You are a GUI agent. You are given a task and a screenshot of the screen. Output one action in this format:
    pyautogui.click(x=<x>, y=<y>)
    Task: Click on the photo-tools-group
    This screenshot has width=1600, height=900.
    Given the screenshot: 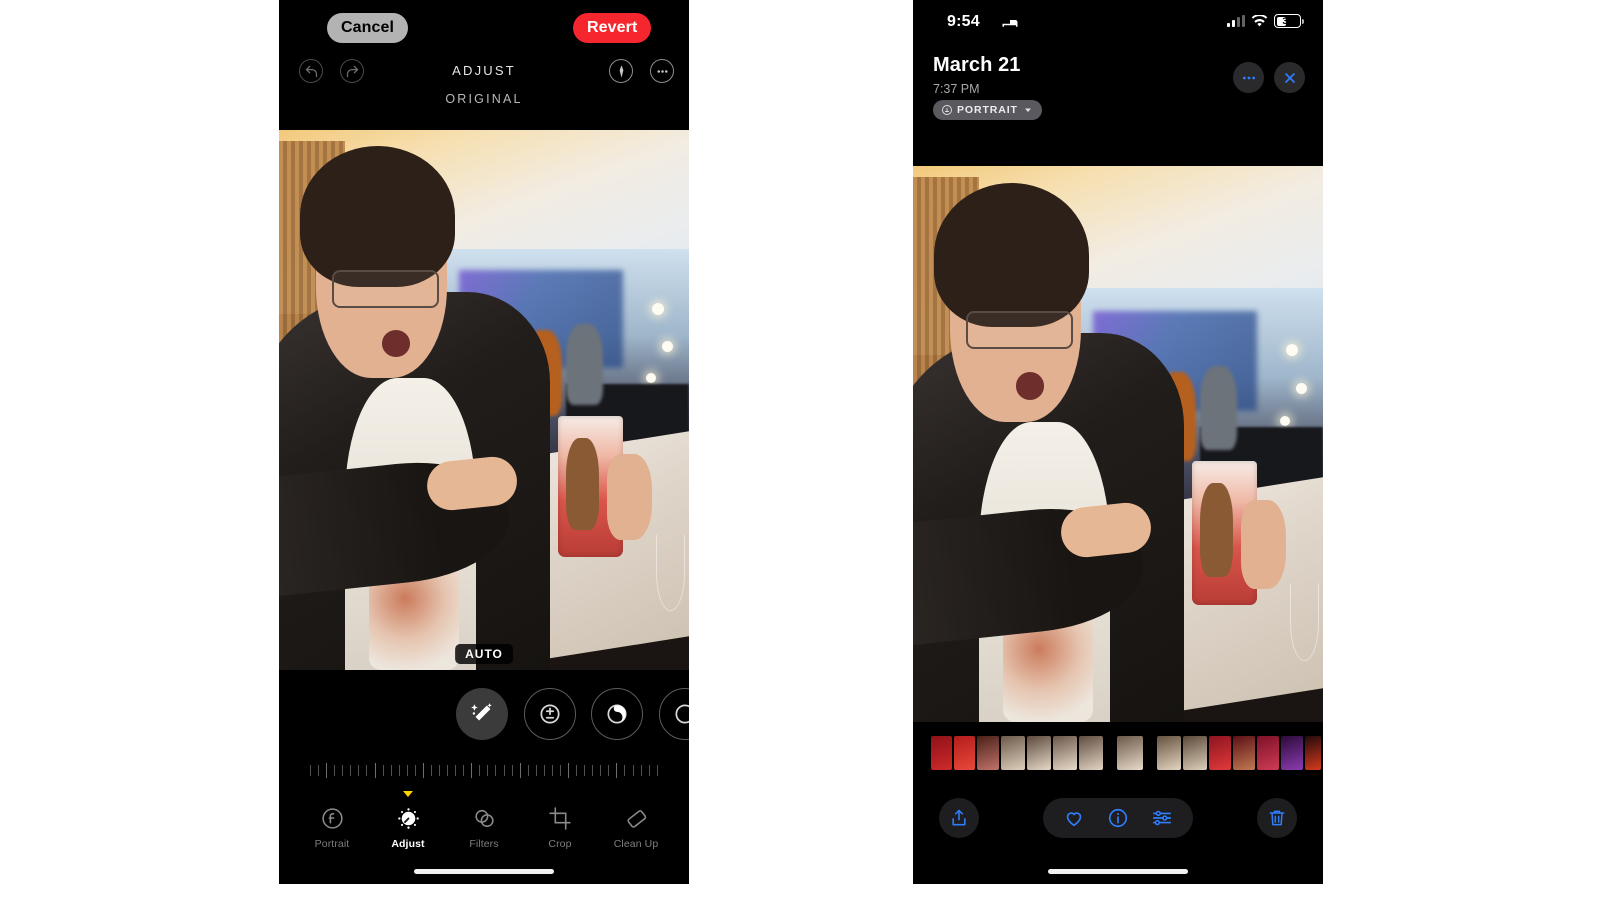 What is the action you would take?
    pyautogui.click(x=1118, y=818)
    